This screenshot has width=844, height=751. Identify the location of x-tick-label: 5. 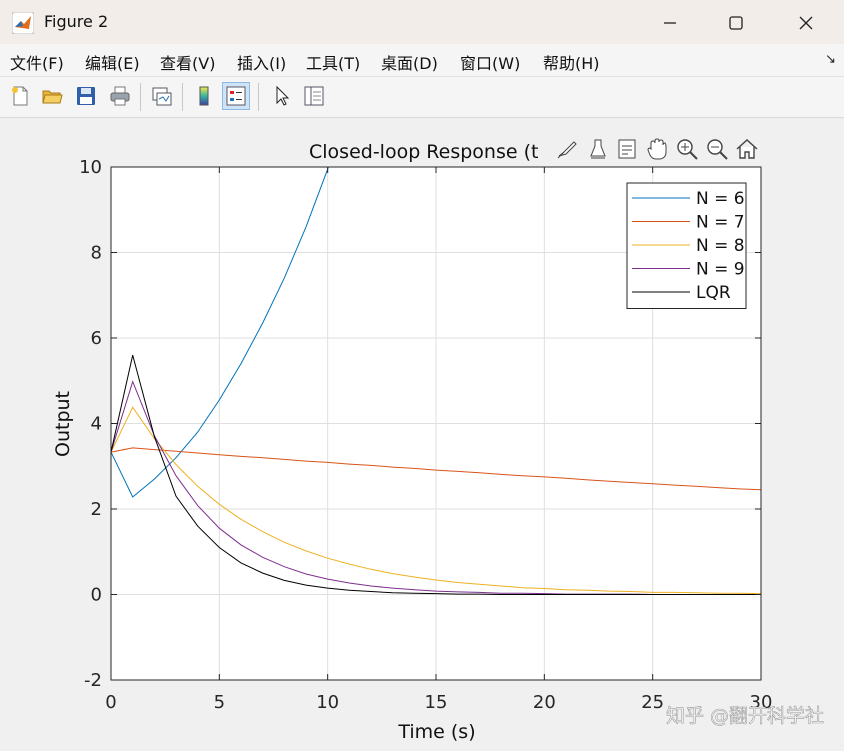
(219, 702).